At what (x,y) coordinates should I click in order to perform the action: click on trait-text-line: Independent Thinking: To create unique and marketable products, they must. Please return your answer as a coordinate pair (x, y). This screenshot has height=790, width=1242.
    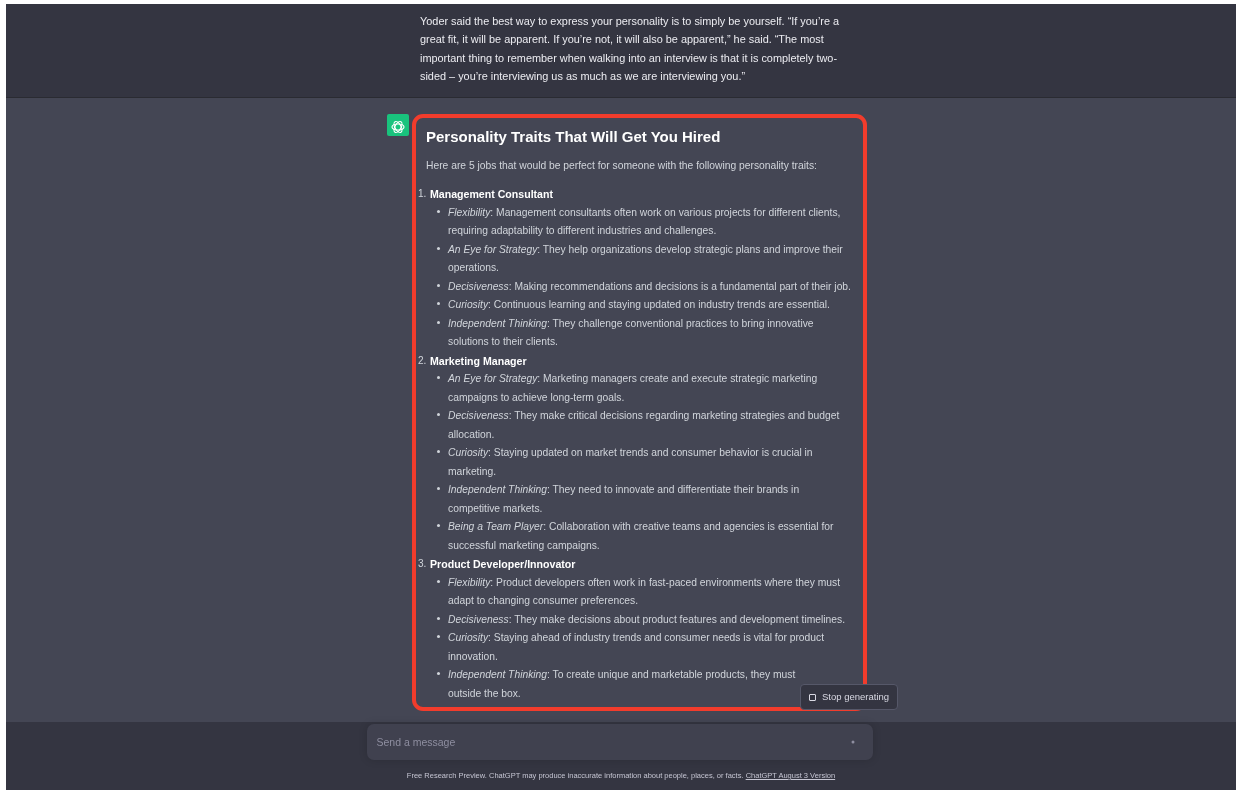
    Looking at the image, I should click on (622, 675).